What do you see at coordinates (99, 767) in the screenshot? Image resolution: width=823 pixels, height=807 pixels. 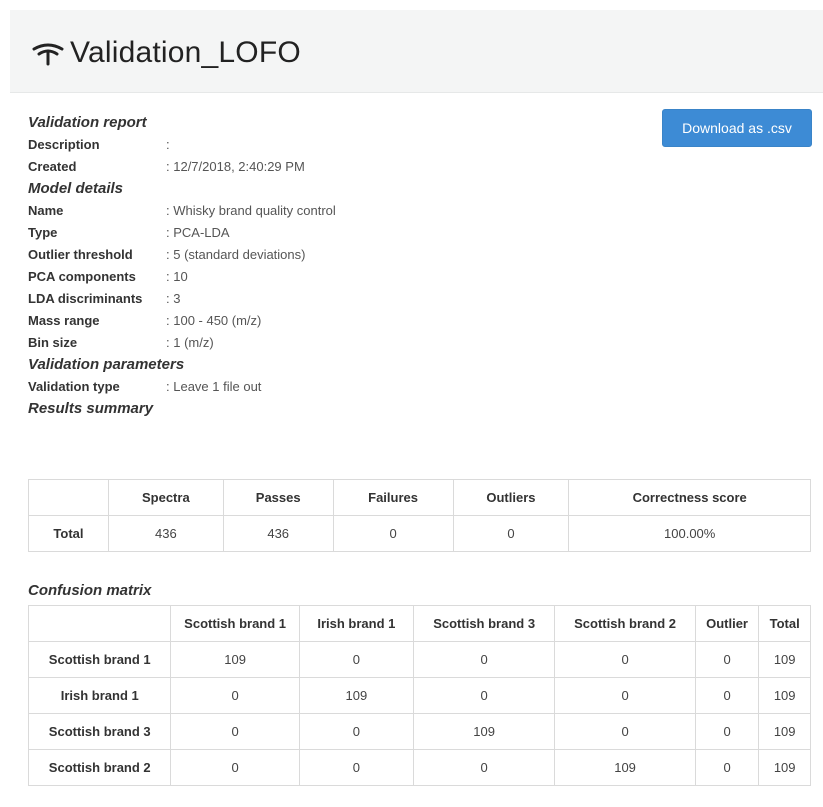 I see `confusion-row-header: Scottish brand 2` at bounding box center [99, 767].